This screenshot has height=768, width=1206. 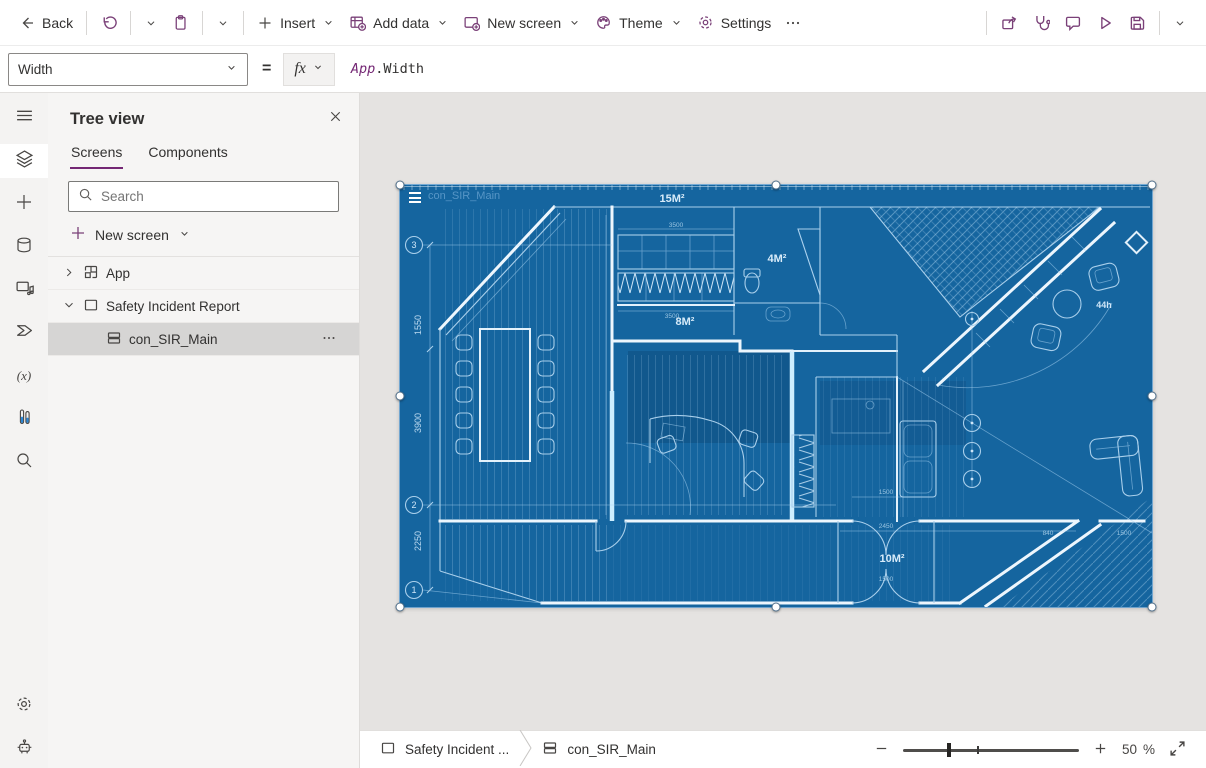 I want to click on breadcrumb-container: con_SIR_Main, so click(x=599, y=749).